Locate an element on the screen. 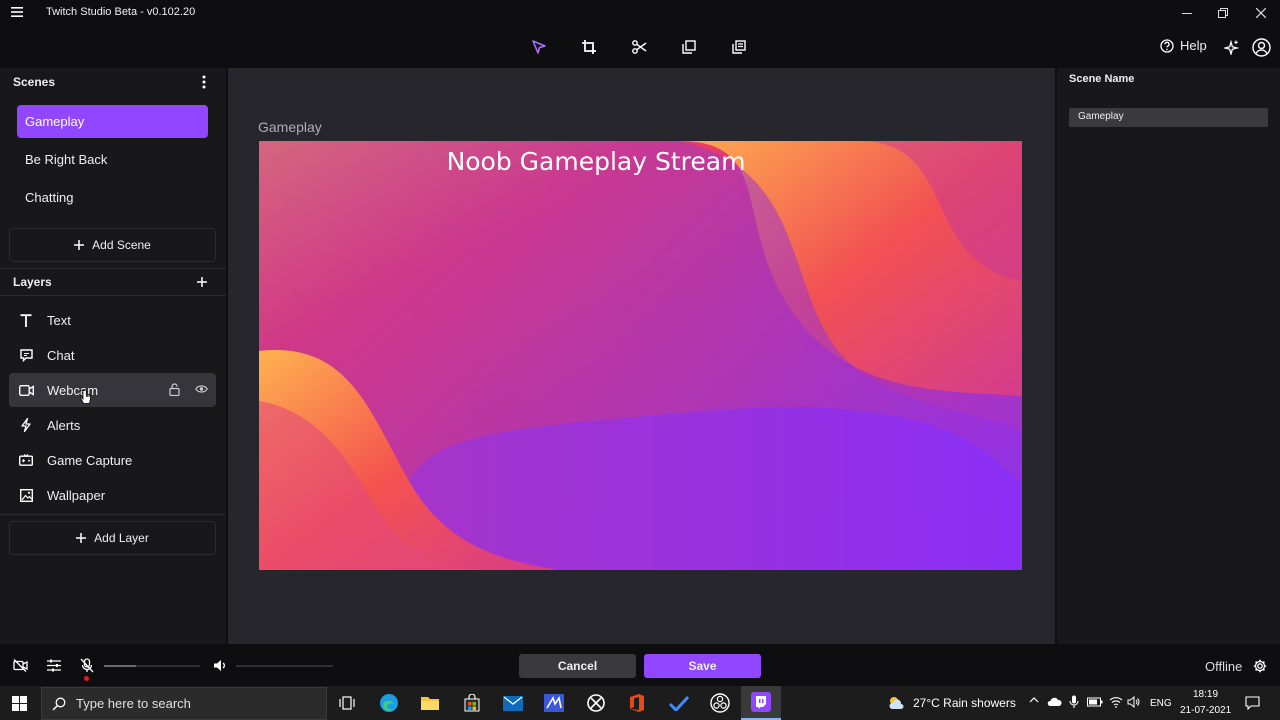 This screenshot has height=720, width=1280. layers-title: Layers is located at coordinates (32, 282).